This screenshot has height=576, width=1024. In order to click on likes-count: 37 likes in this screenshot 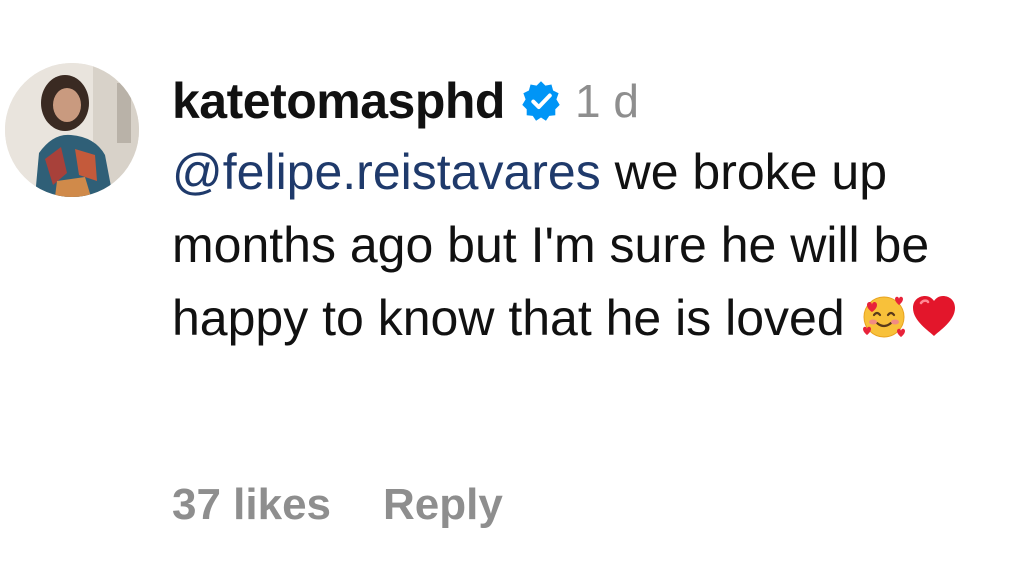, I will do `click(251, 505)`.